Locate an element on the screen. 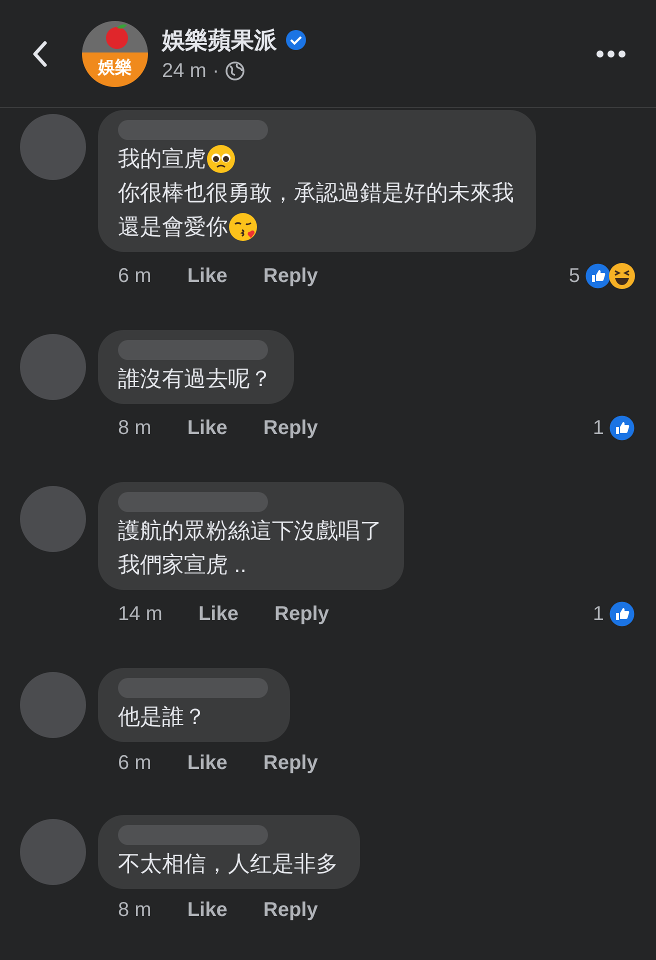 The image size is (656, 960). comment-text: 護航的眾粉絲這下沒戲唱了 is located at coordinates (250, 531).